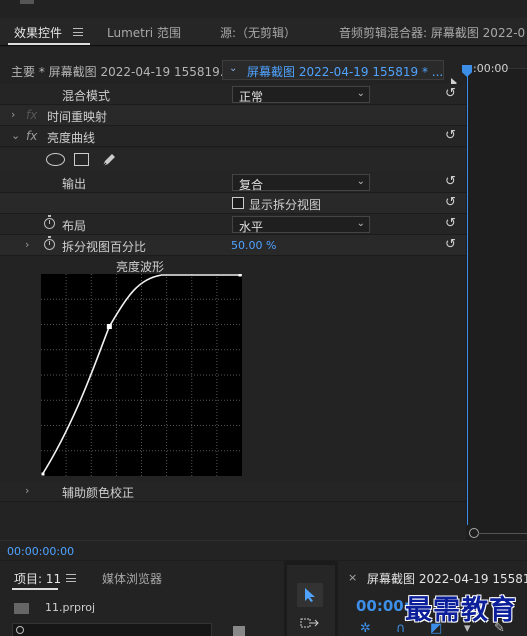  I want to click on pen-mask-icon, so click(109, 160).